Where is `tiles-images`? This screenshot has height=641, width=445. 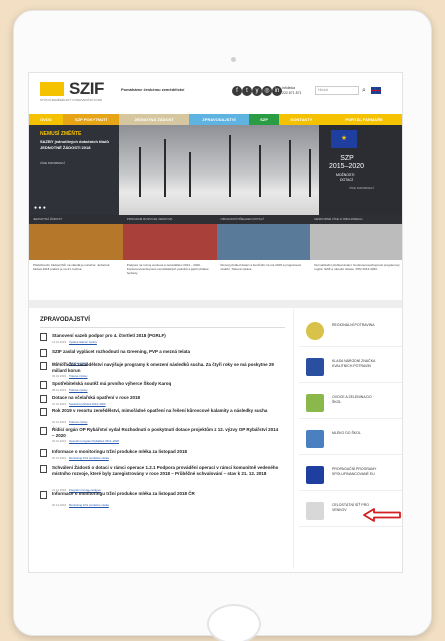
tiles-images is located at coordinates (215, 242).